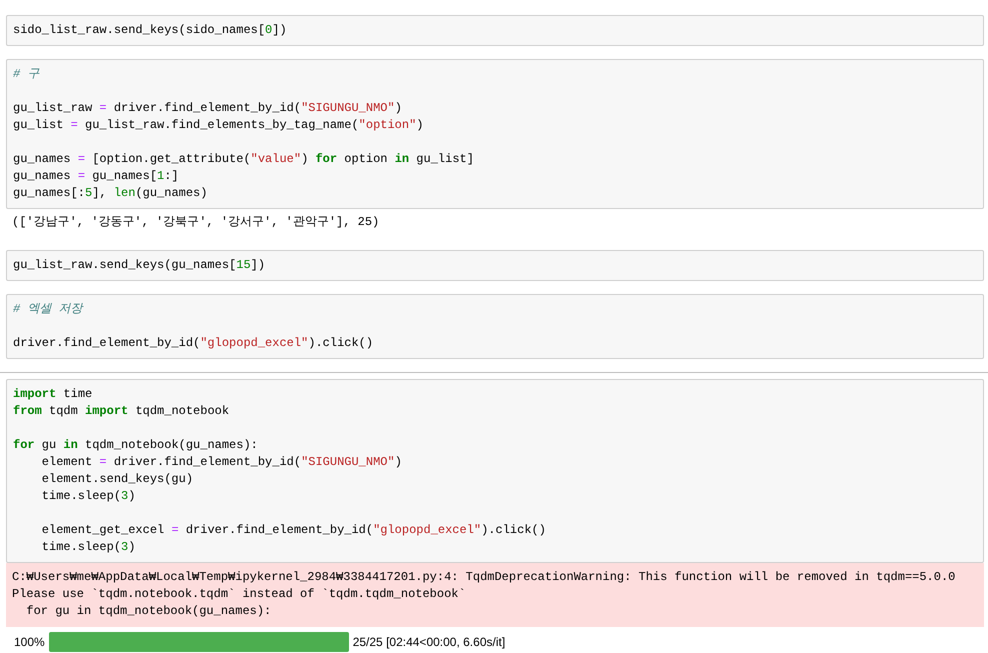 The height and width of the screenshot is (653, 988). What do you see at coordinates (293, 530) in the screenshot?
I see `code-line: element_get_excel = driver.find_element_by_id("glopopd_excel").click()` at bounding box center [293, 530].